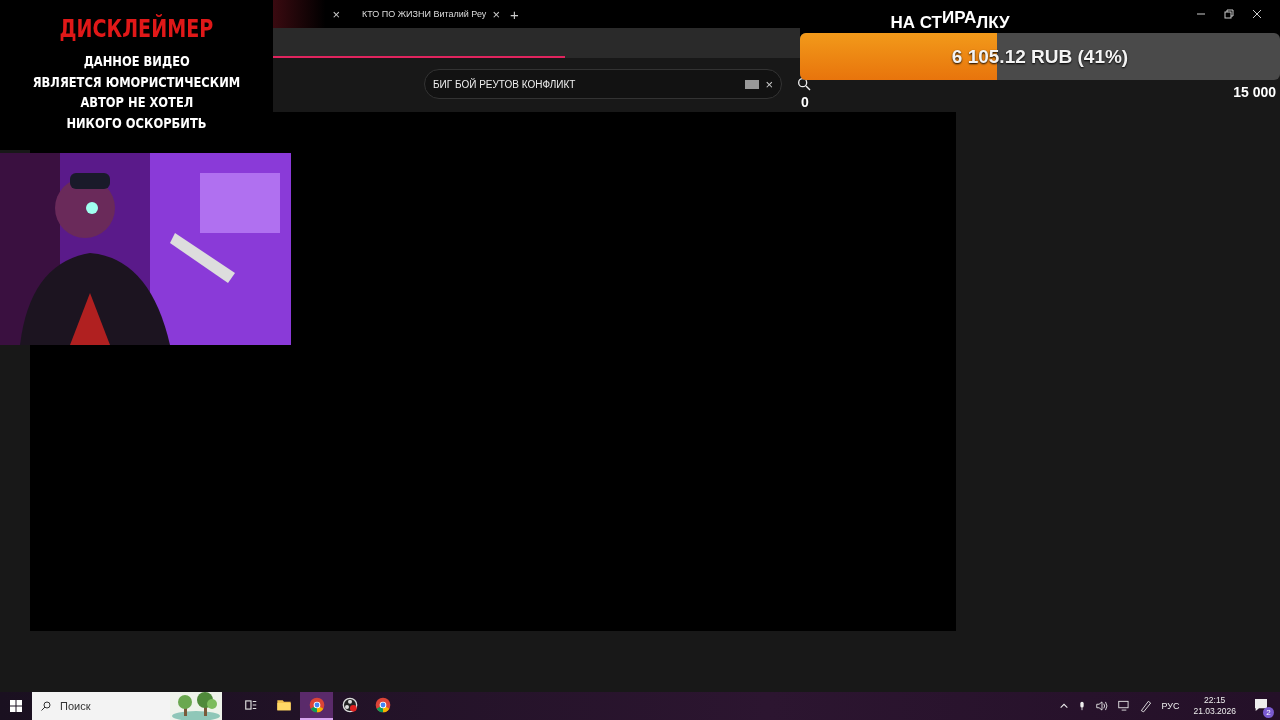  I want to click on disclaimer-line: АВТОР НЕ ХОТЕЛ, so click(136, 102).